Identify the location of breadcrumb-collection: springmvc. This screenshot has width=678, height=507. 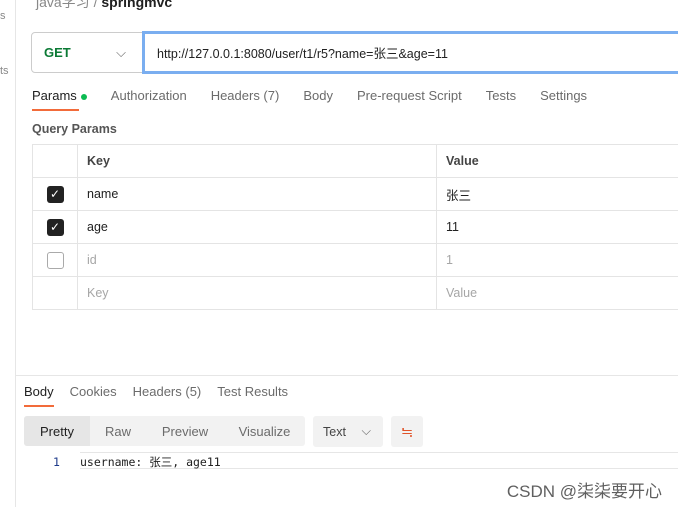
(136, 5).